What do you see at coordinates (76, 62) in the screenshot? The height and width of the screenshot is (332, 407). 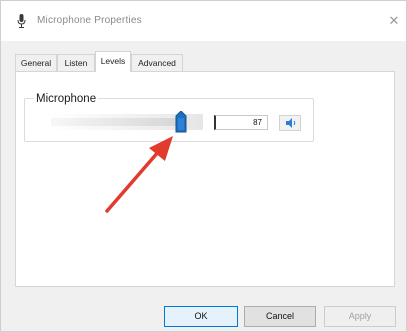 I see `tab-listen: Listen` at bounding box center [76, 62].